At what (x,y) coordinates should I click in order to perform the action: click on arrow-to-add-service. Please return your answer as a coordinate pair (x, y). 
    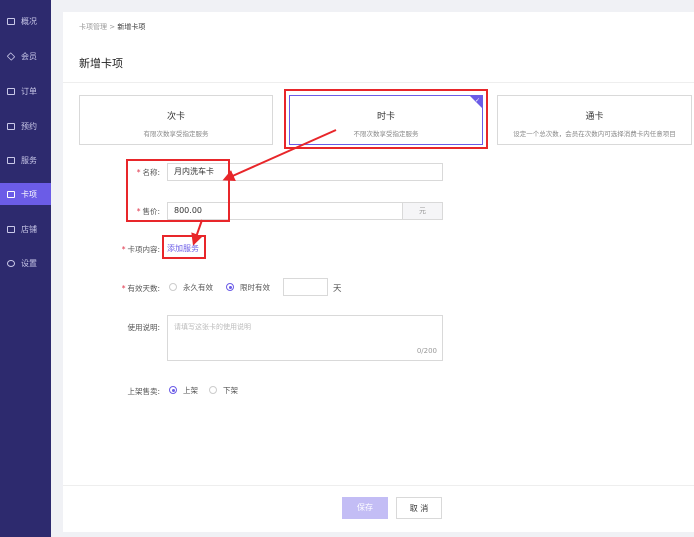
    Looking at the image, I should click on (197, 232).